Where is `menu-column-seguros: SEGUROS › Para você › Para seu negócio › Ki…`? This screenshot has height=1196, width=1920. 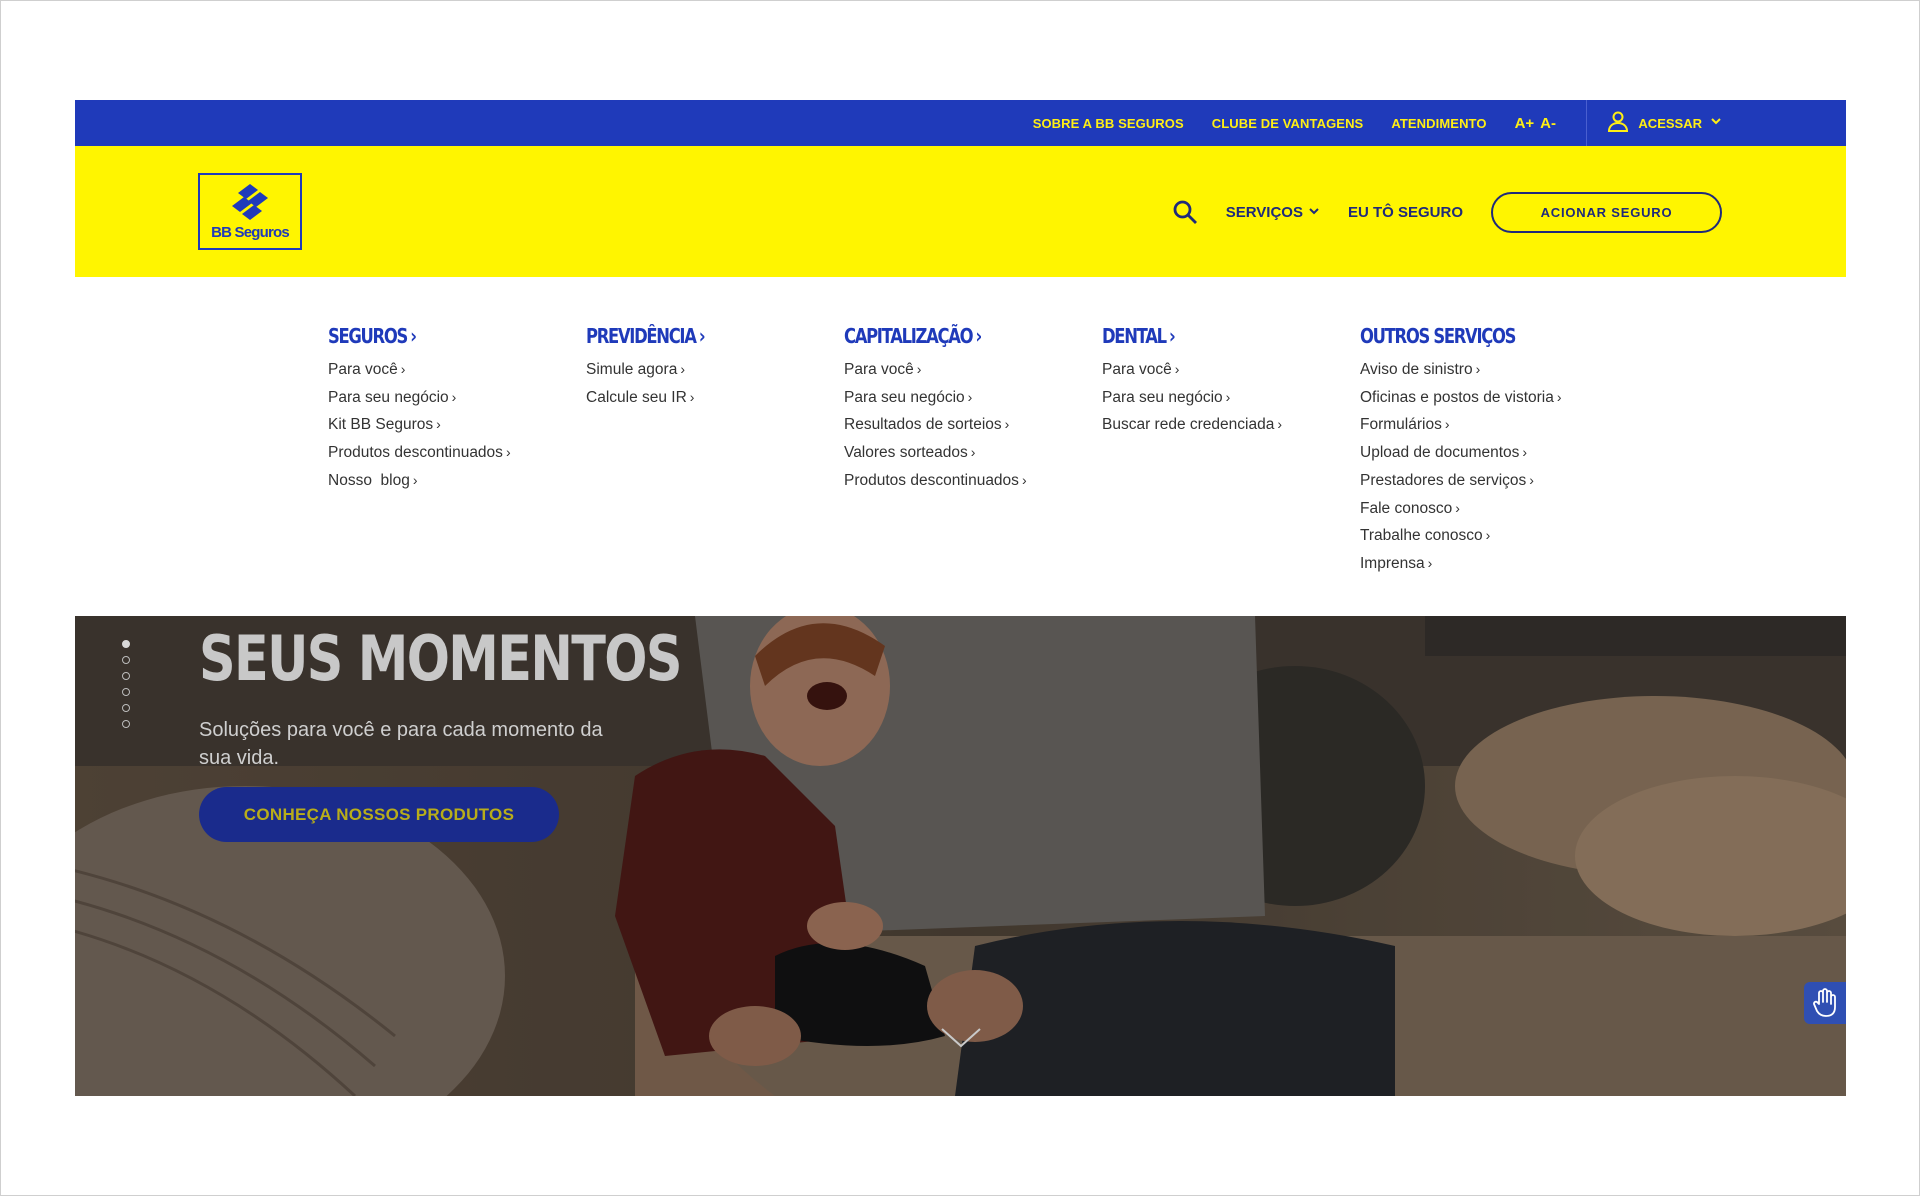
menu-column-seguros: SEGUROS › Para você › Para seu negócio › Ki… is located at coordinates (419, 409).